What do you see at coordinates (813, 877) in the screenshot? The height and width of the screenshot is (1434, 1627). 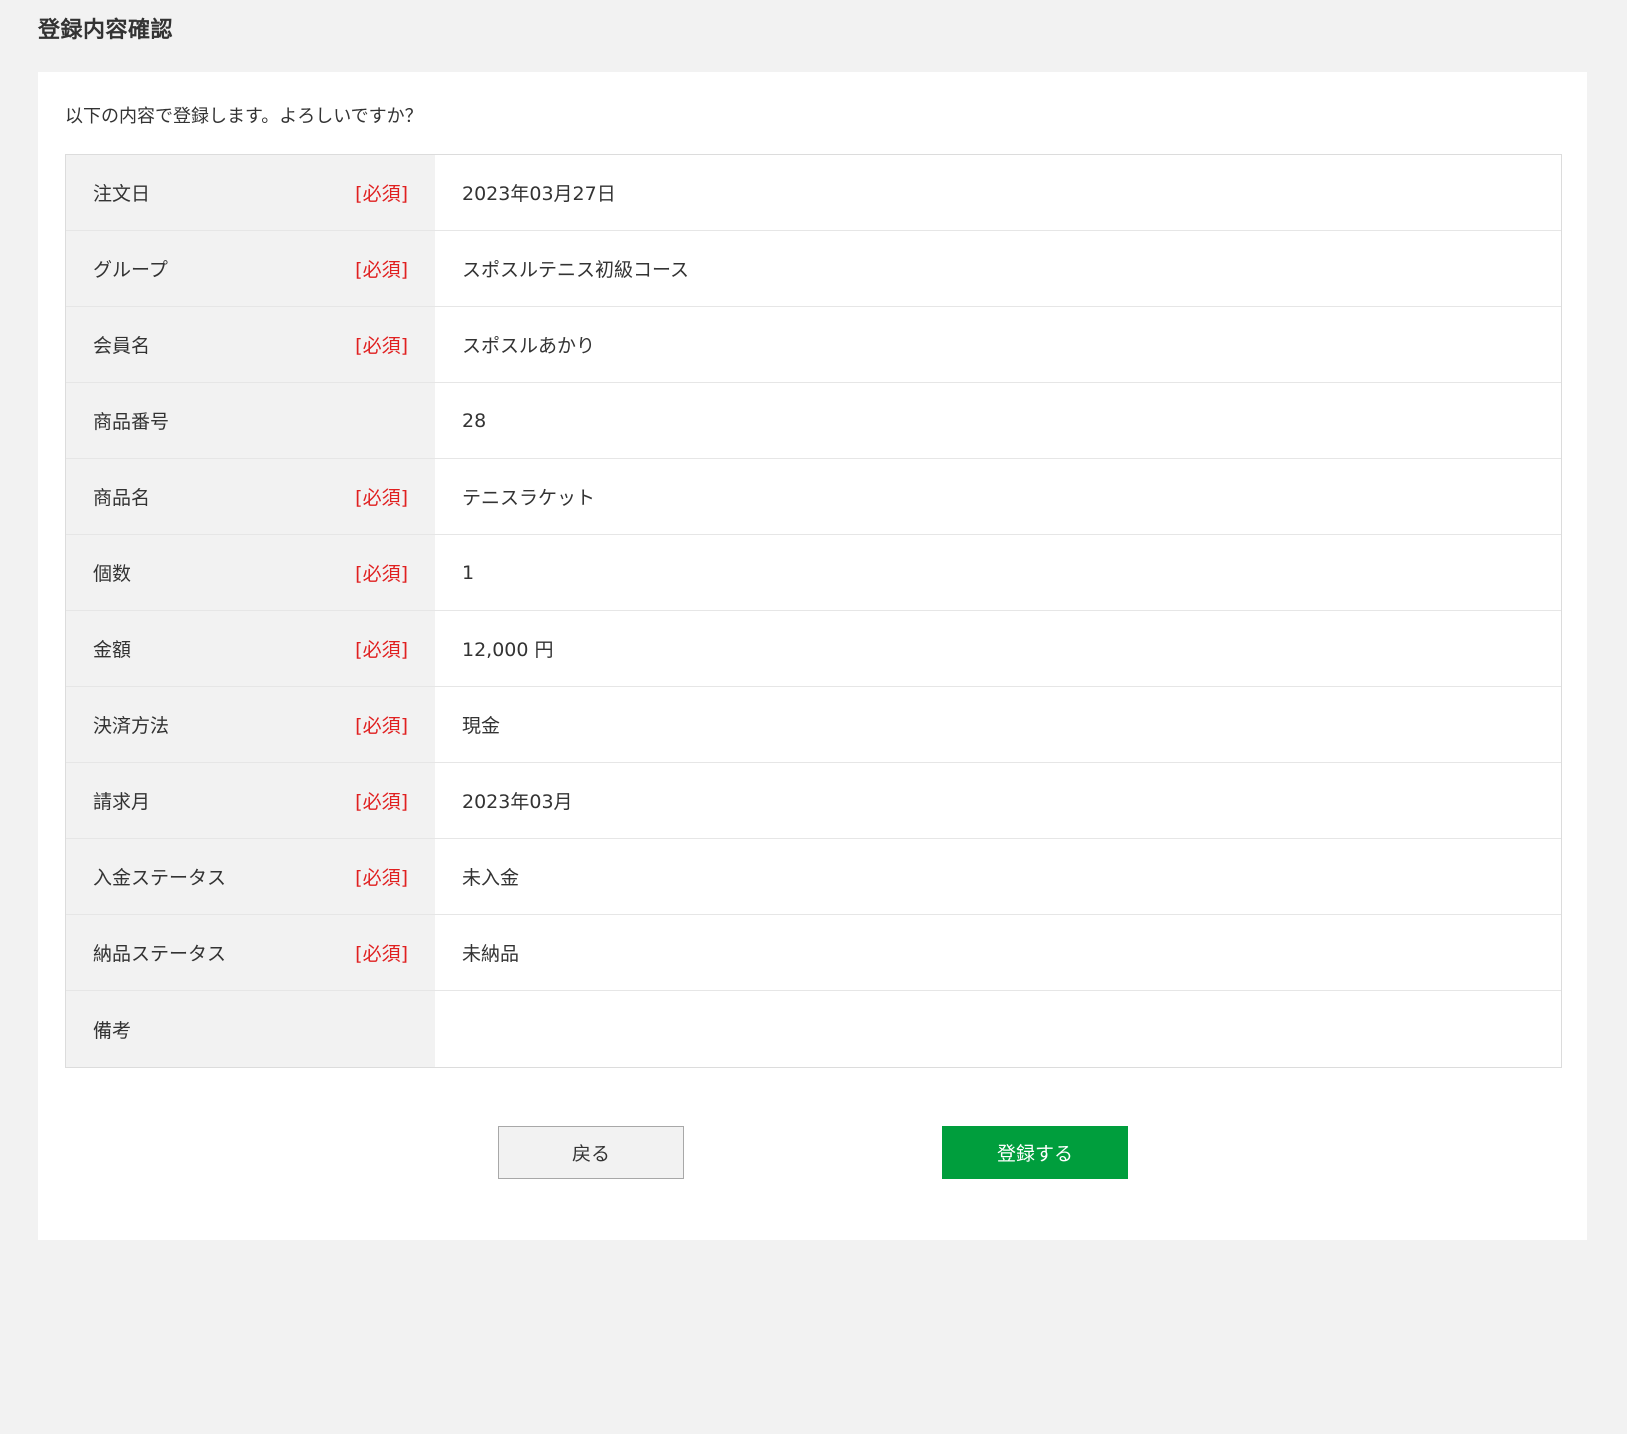 I see `table-row-payment-status: 入金ステータス [必須] 未入金` at bounding box center [813, 877].